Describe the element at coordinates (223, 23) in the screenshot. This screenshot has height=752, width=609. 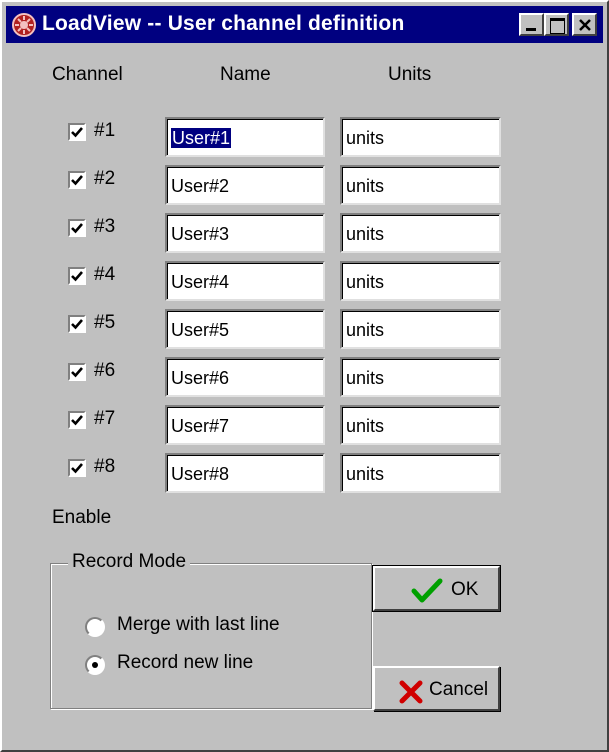
I see `window-title: LoadView -- User channel definition` at that location.